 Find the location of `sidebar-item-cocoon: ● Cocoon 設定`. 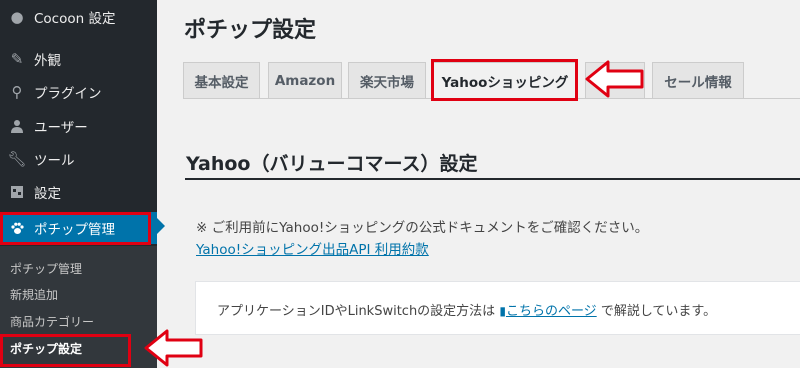

sidebar-item-cocoon: ● Cocoon 設定 is located at coordinates (78, 17).